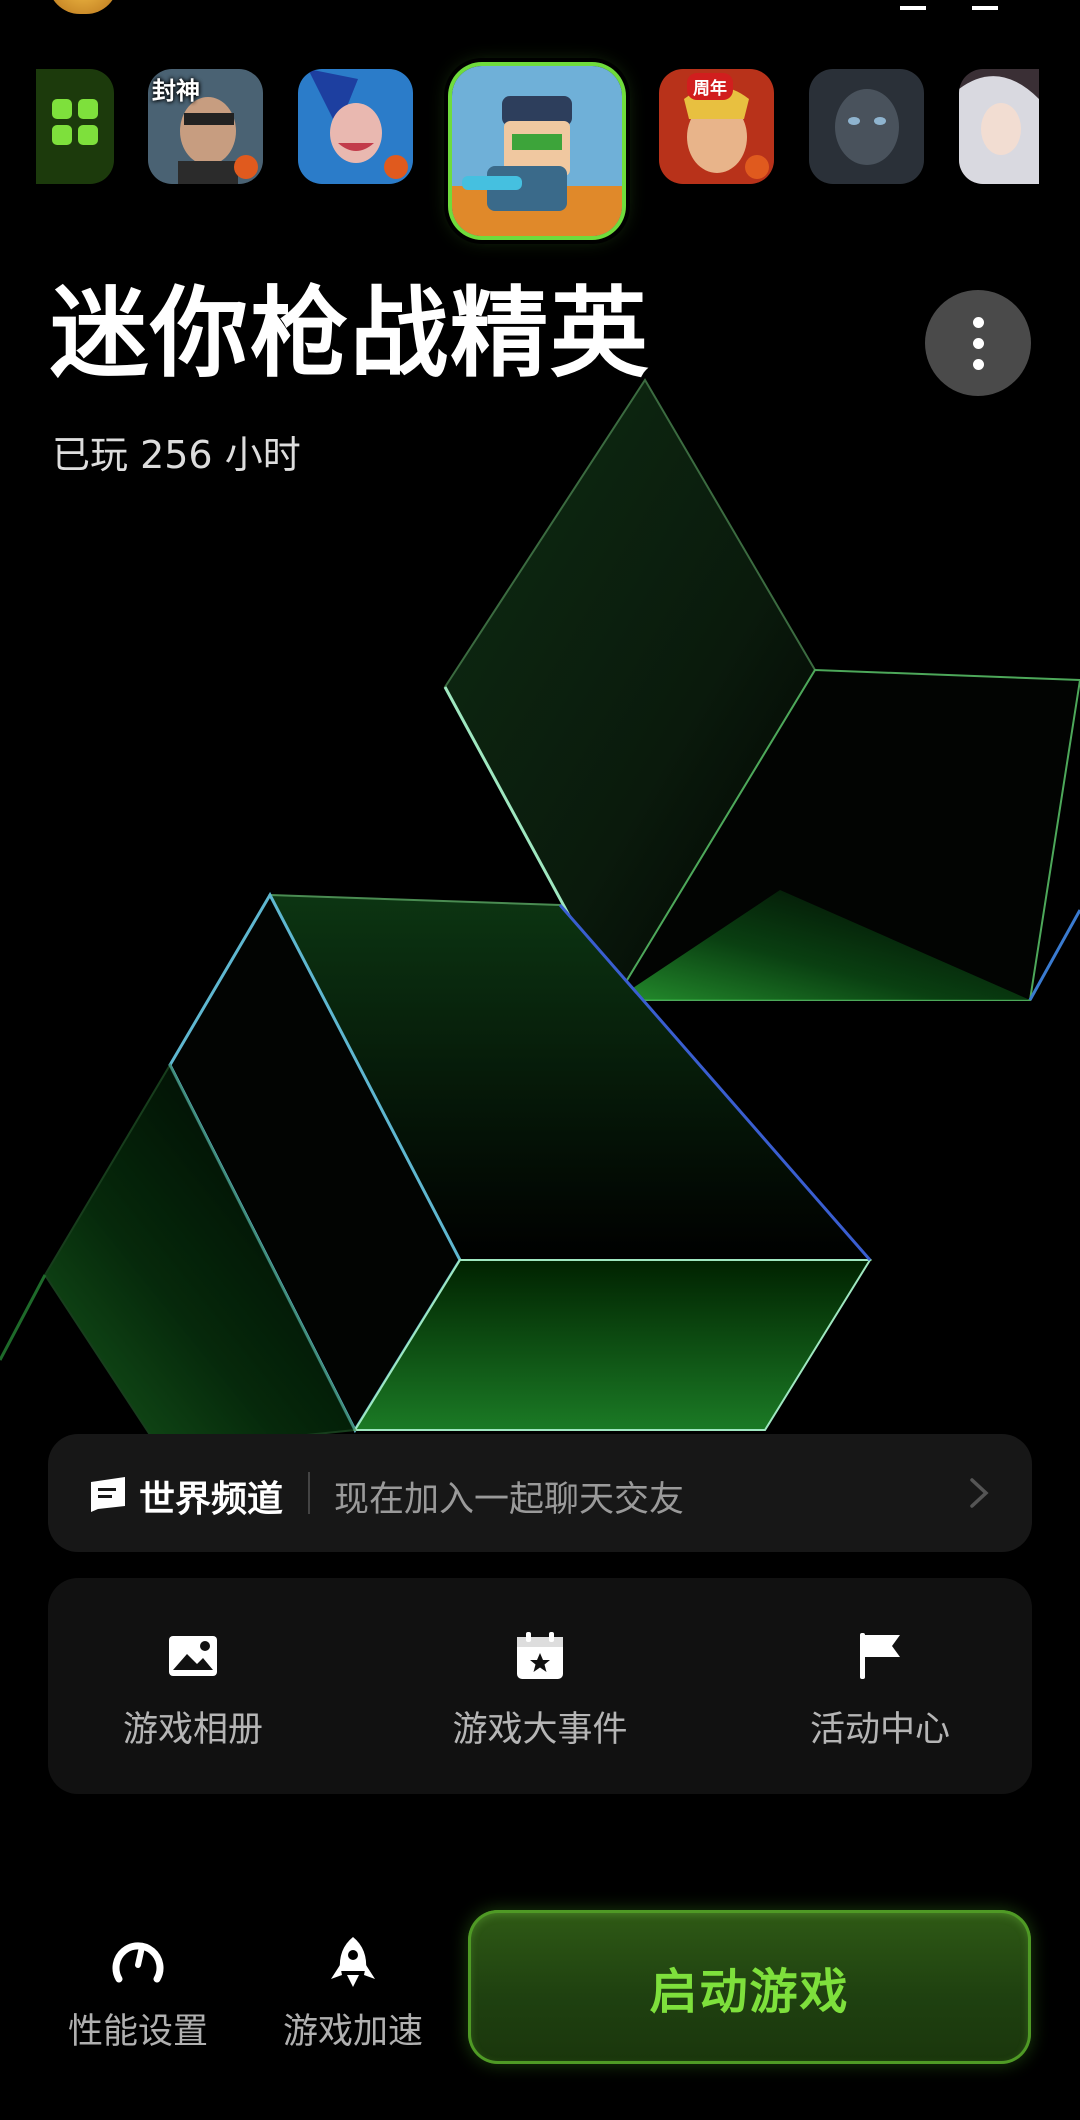 The image size is (1080, 2120). Describe the element at coordinates (540, 1655) in the screenshot. I see `calendar-star-icon` at that location.